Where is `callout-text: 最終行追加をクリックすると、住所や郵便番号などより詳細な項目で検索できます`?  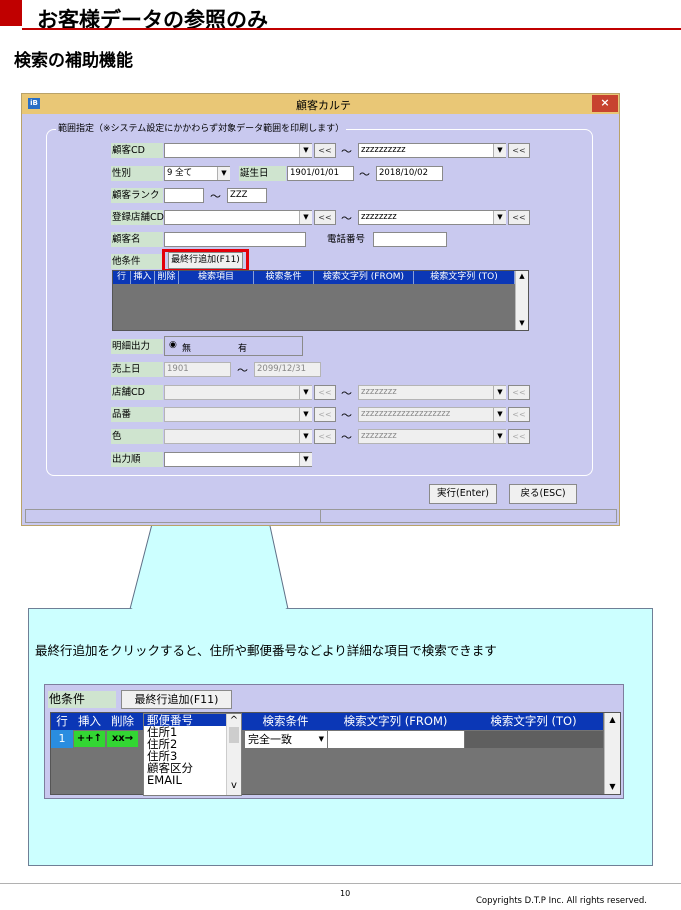 callout-text: 最終行追加をクリックすると、住所や郵便番号などより詳細な項目で検索できます is located at coordinates (266, 650).